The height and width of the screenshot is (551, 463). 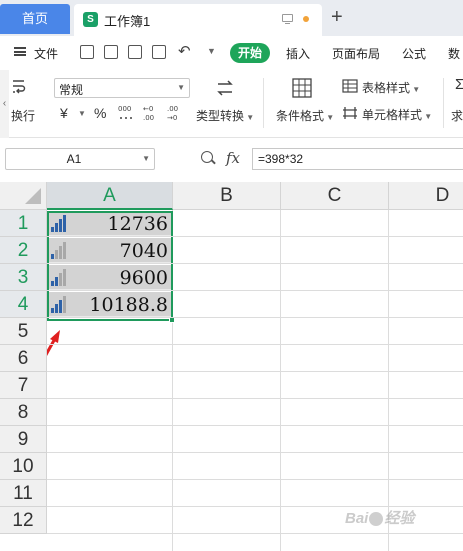 I want to click on conditional-format-label: 条件格式, so click(x=300, y=116).